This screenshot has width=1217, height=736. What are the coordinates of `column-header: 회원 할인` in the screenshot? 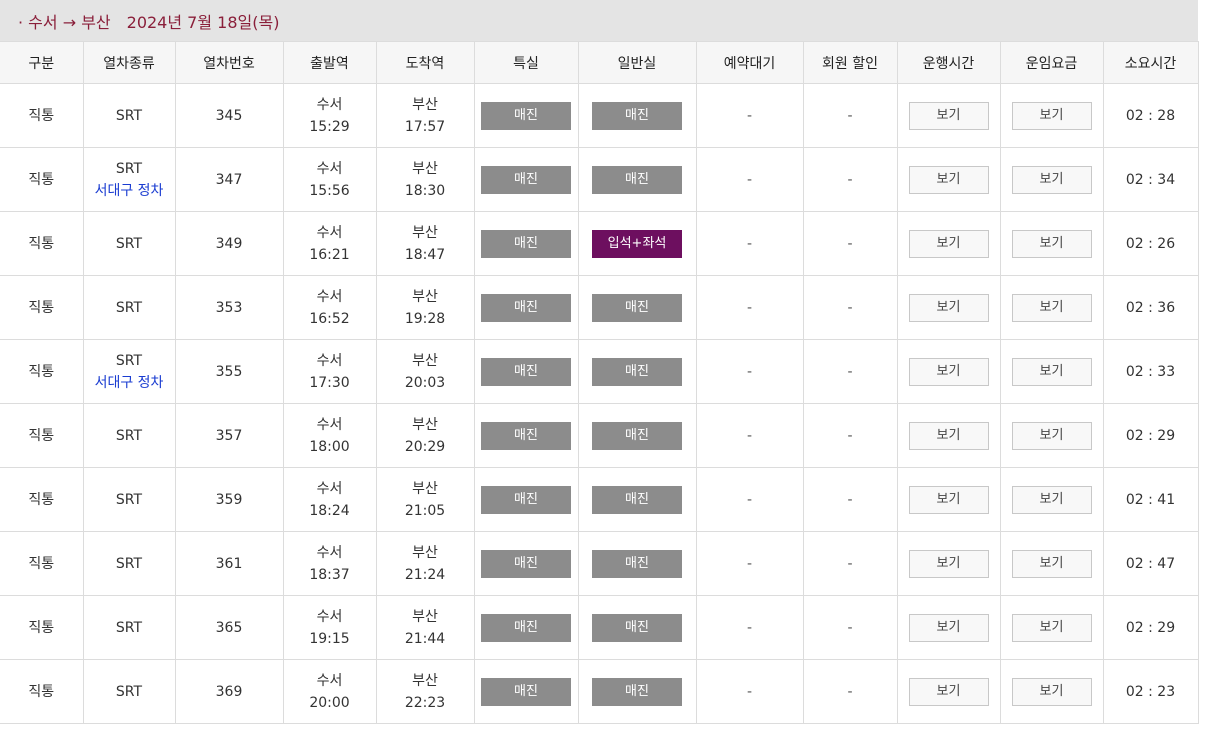 It's located at (850, 62).